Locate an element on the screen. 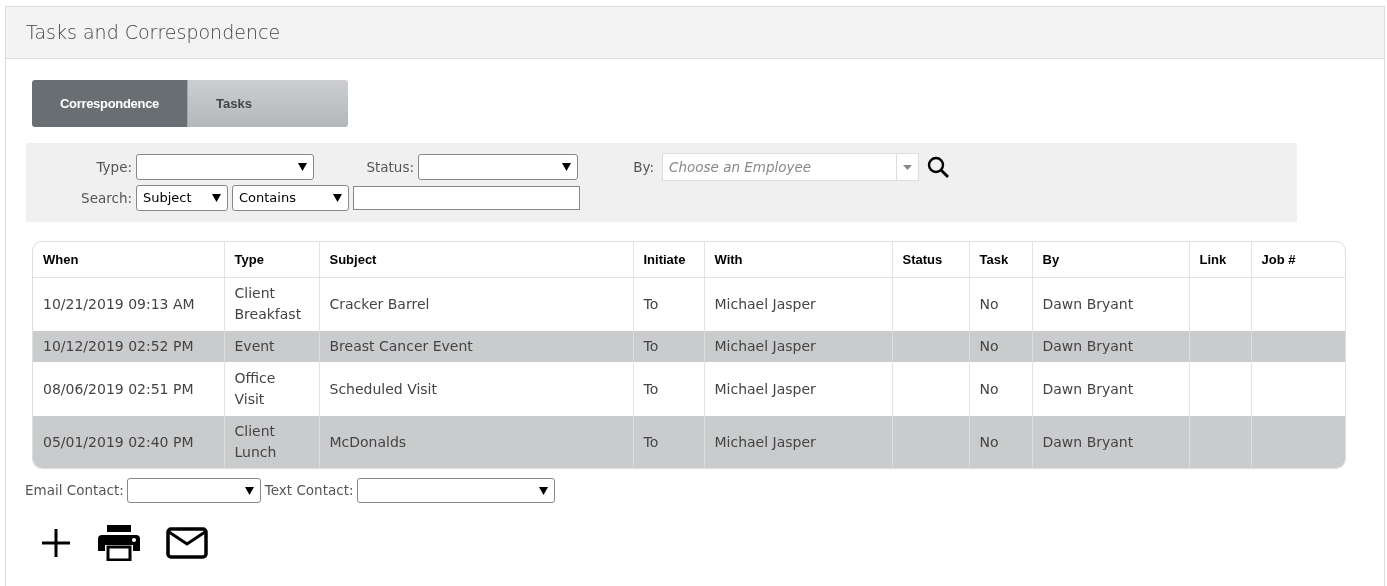 This screenshot has width=1387, height=586. status-select is located at coordinates (498, 167).